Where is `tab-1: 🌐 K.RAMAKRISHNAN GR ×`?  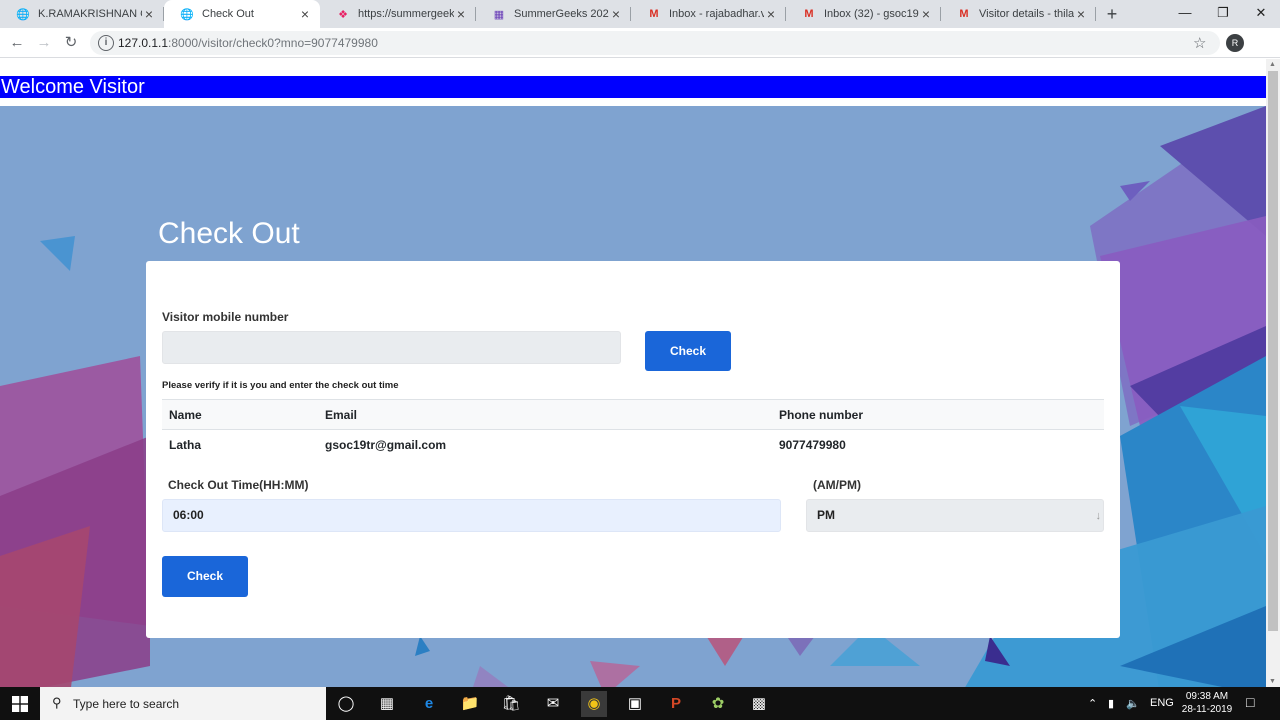 tab-1: 🌐 K.RAMAKRISHNAN GR × is located at coordinates (82, 14).